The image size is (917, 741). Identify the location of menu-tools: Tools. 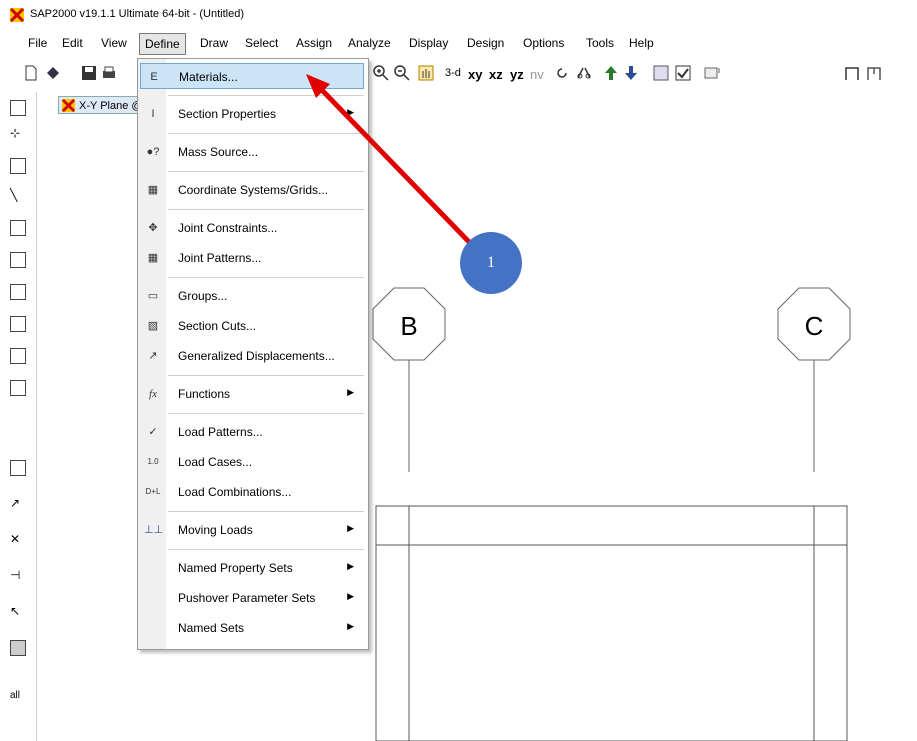
(600, 43).